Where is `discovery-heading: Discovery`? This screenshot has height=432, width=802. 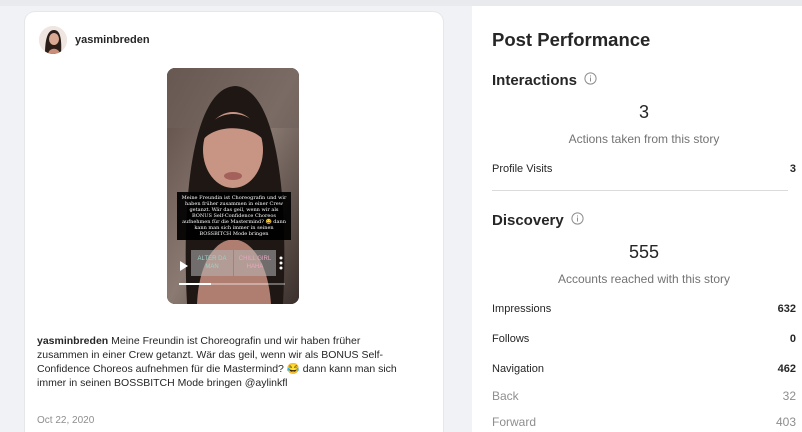
discovery-heading: Discovery is located at coordinates (538, 220).